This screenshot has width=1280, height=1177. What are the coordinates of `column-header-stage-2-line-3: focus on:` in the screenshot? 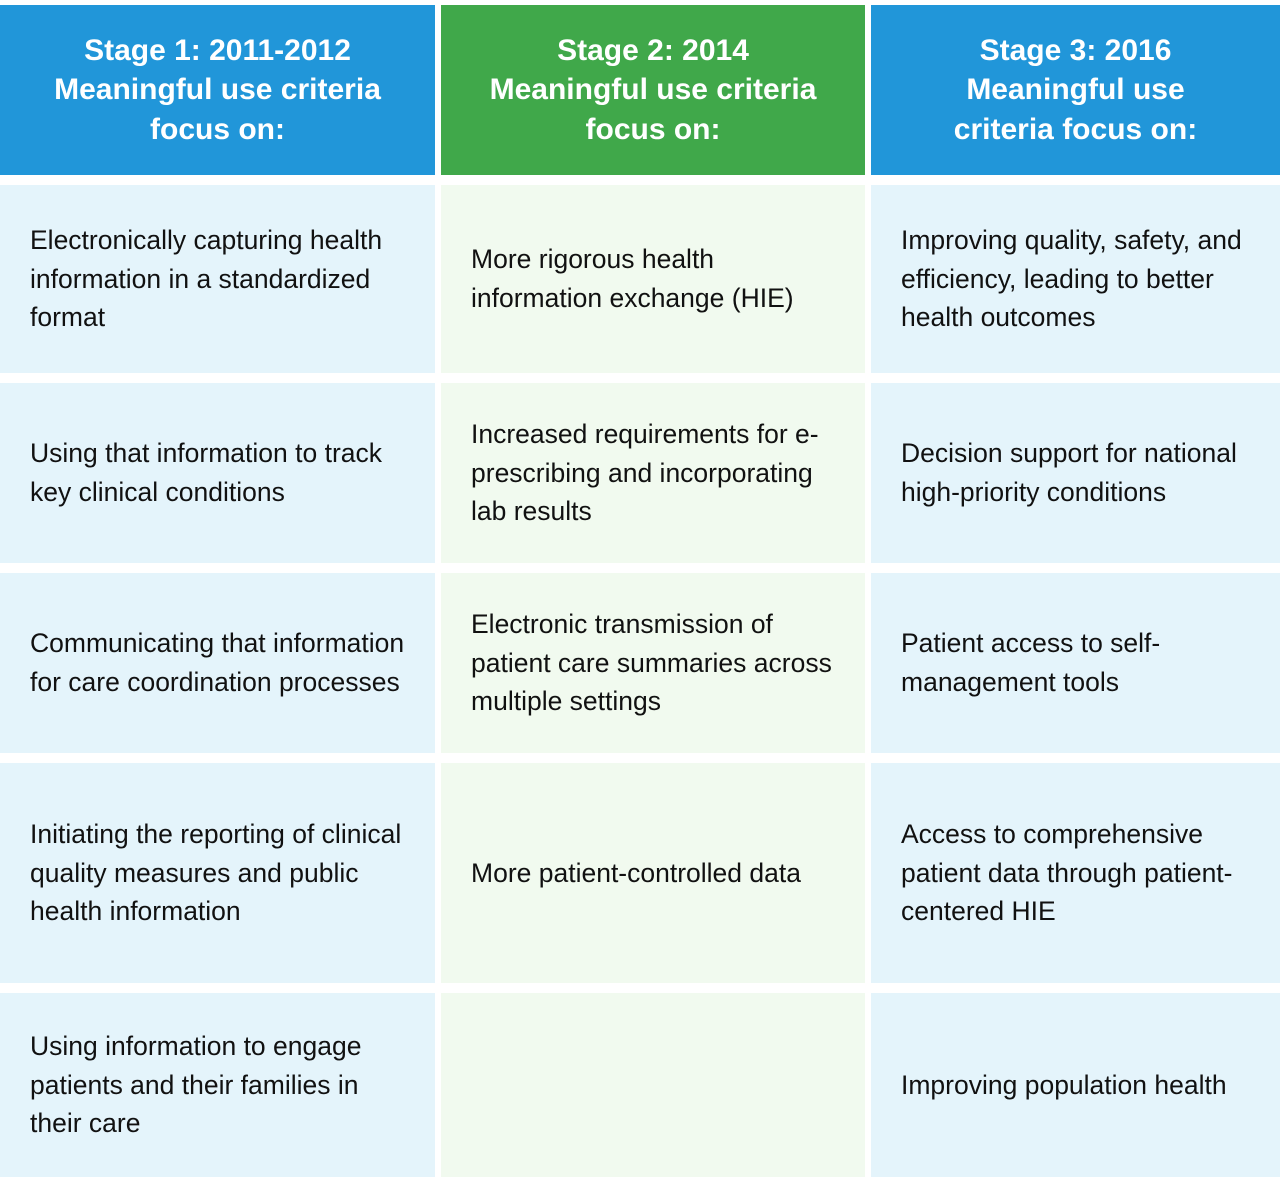 It's located at (653, 129).